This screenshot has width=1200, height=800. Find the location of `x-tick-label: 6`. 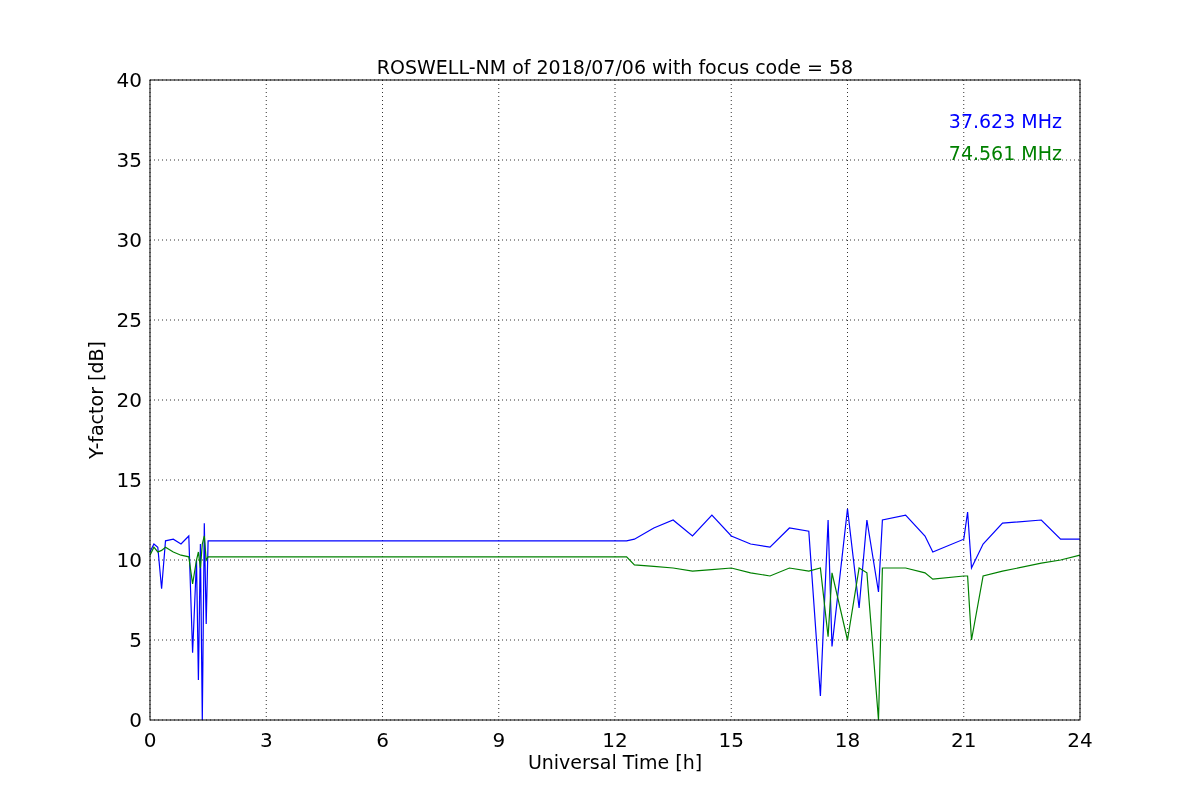

x-tick-label: 6 is located at coordinates (382, 740).